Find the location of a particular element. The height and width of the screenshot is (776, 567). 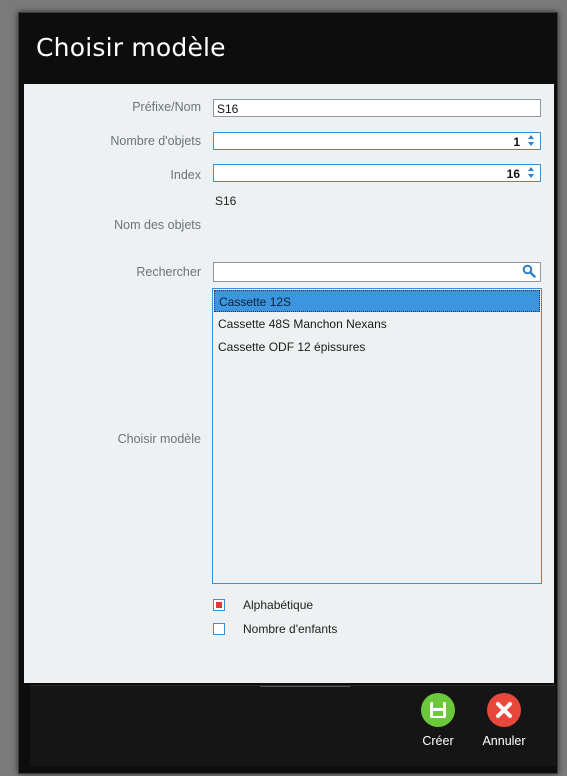

index-stepper: 16 is located at coordinates (377, 173).